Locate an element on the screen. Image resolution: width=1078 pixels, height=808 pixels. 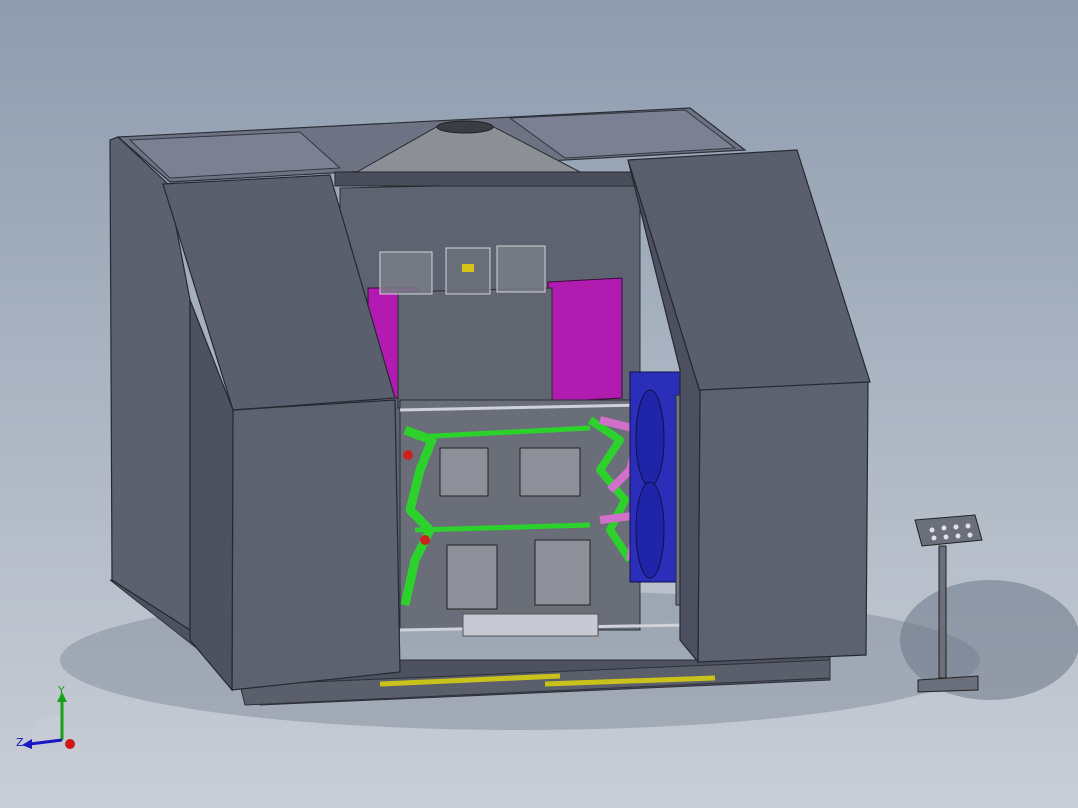
y-axis-label: Y is located at coordinates (61, 691).